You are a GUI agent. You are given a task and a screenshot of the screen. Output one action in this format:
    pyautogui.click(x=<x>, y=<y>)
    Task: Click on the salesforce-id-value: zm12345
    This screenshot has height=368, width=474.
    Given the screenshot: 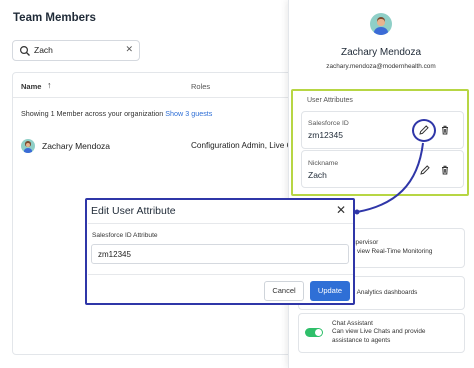 What is the action you would take?
    pyautogui.click(x=114, y=254)
    